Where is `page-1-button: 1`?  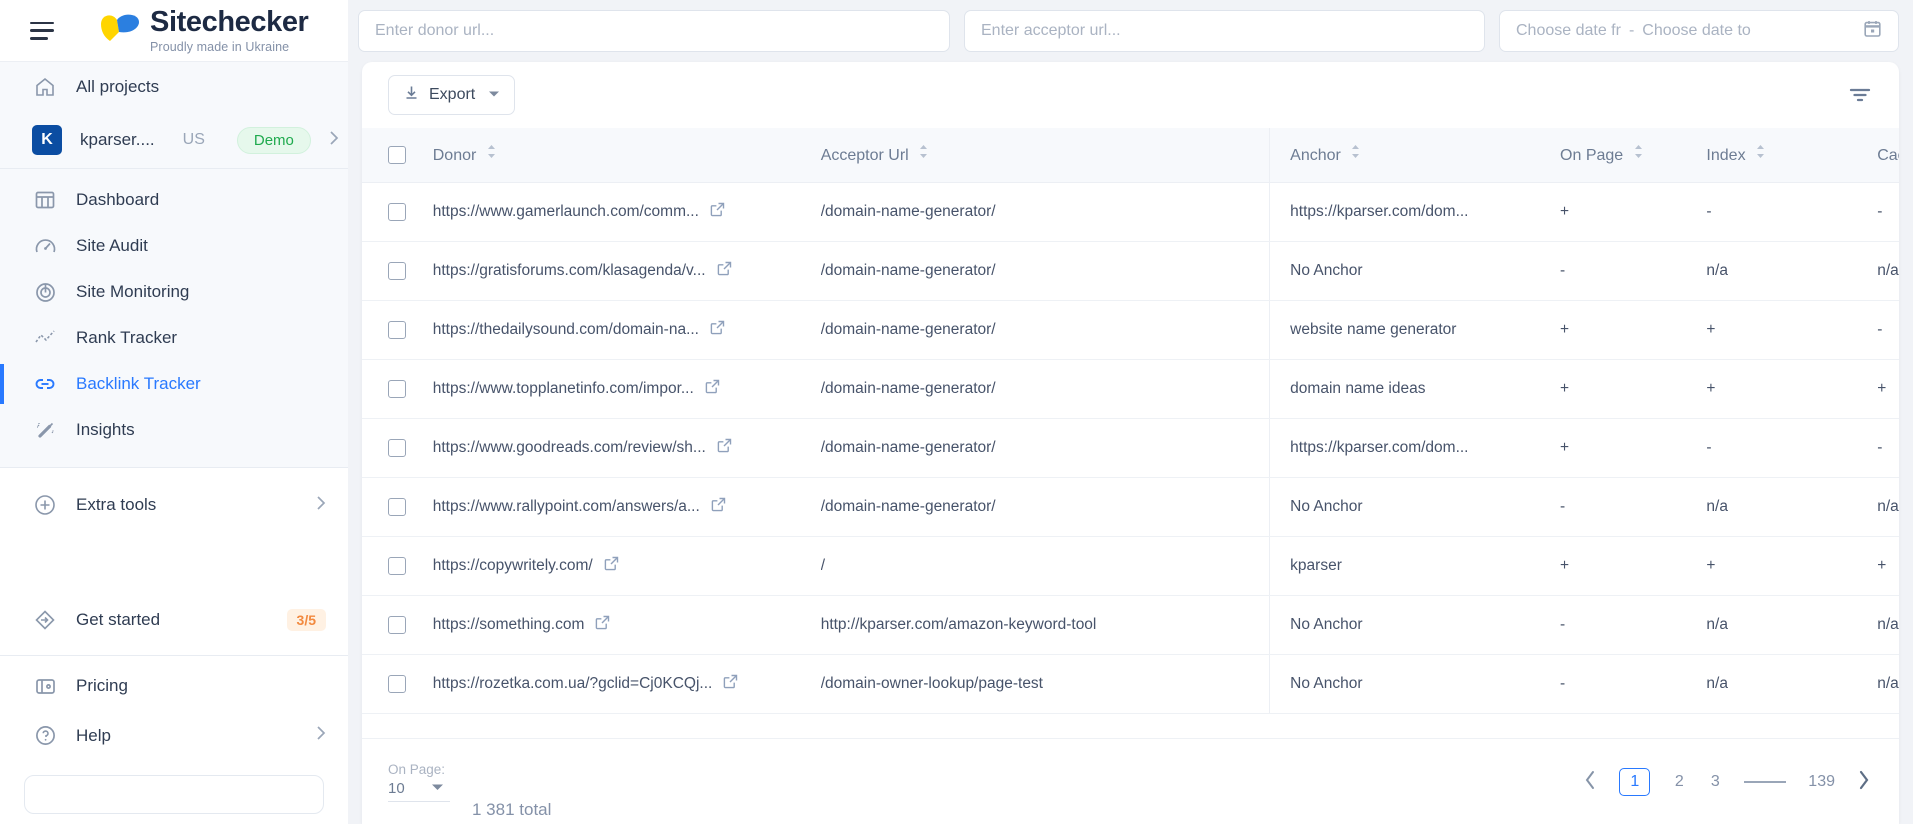 page-1-button: 1 is located at coordinates (1635, 781).